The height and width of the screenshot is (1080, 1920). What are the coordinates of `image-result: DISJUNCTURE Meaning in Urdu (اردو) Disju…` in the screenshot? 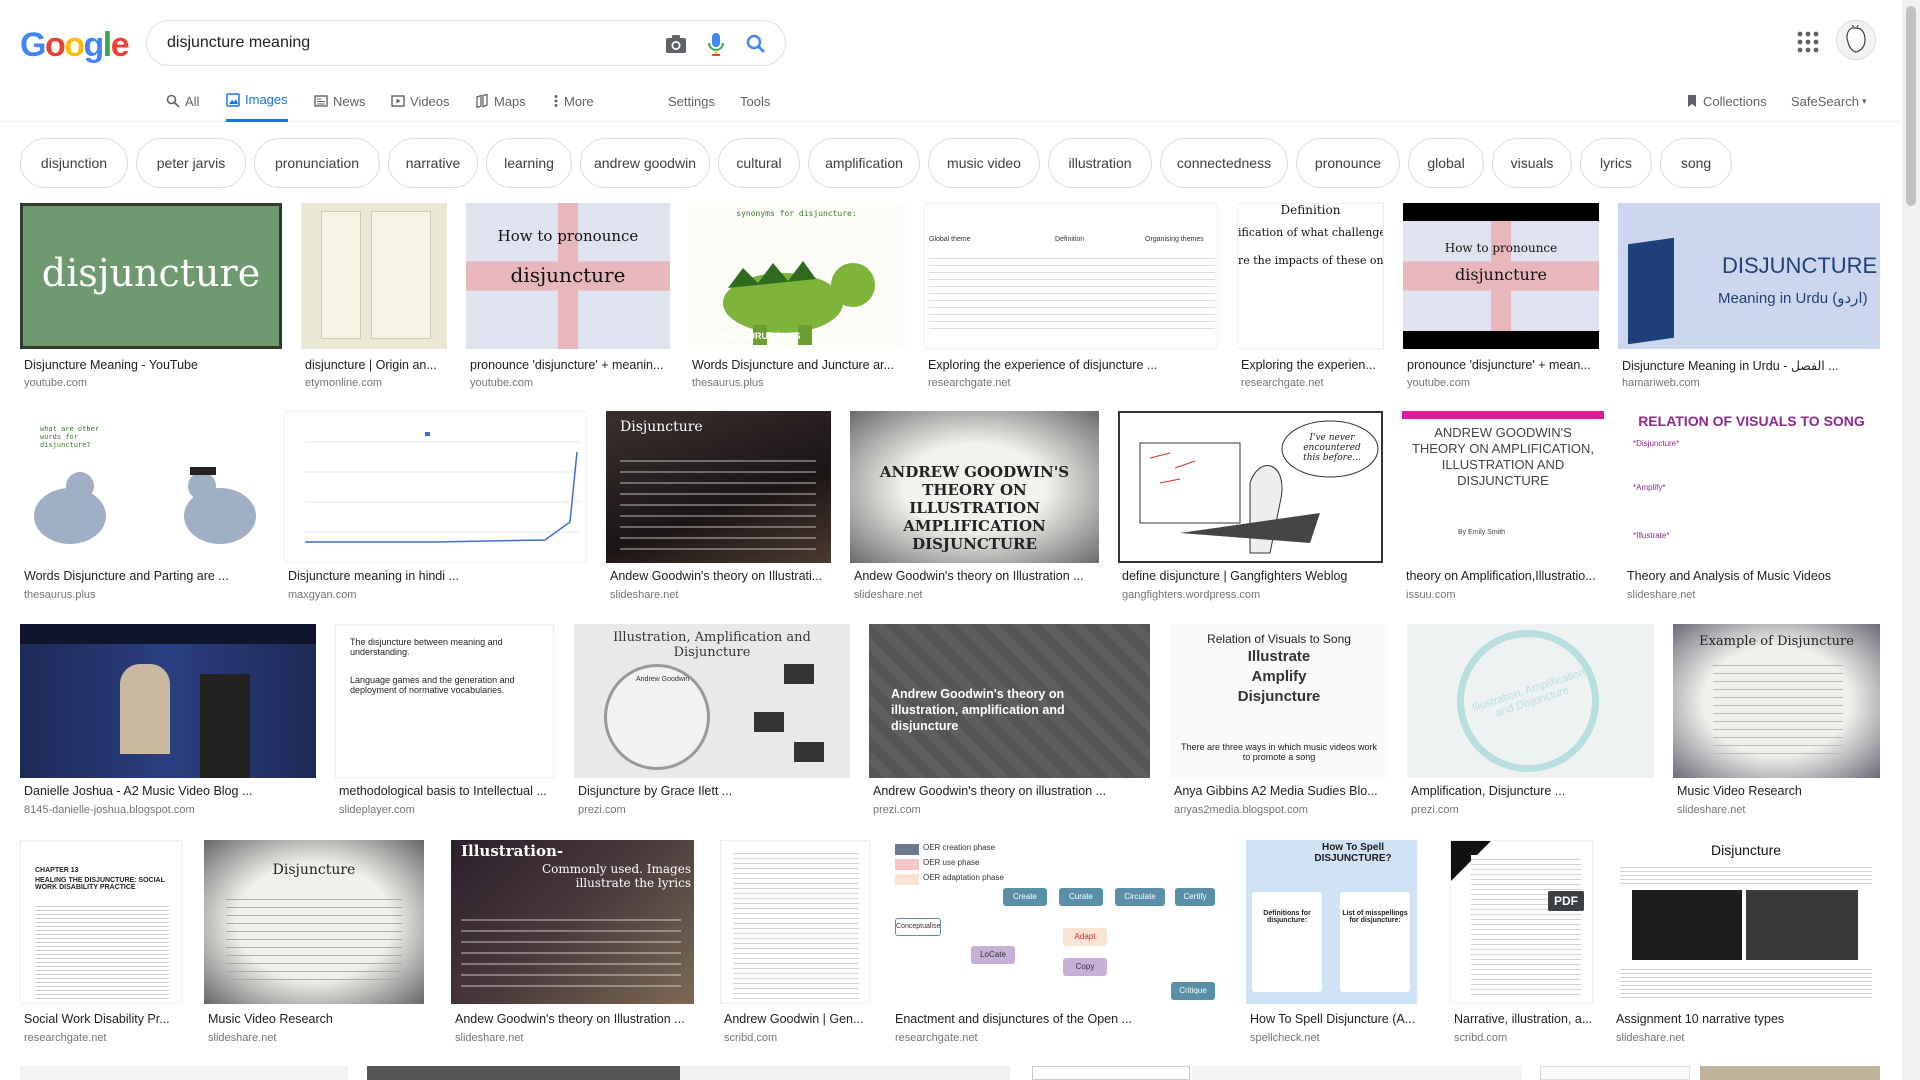 It's located at (1749, 298).